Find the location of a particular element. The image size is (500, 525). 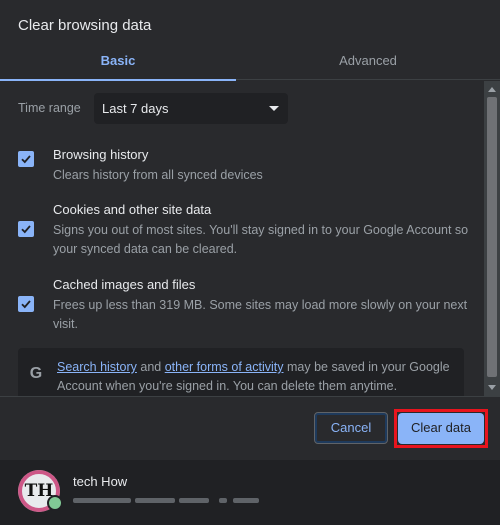

dropdown-arrow-icon is located at coordinates (274, 108).